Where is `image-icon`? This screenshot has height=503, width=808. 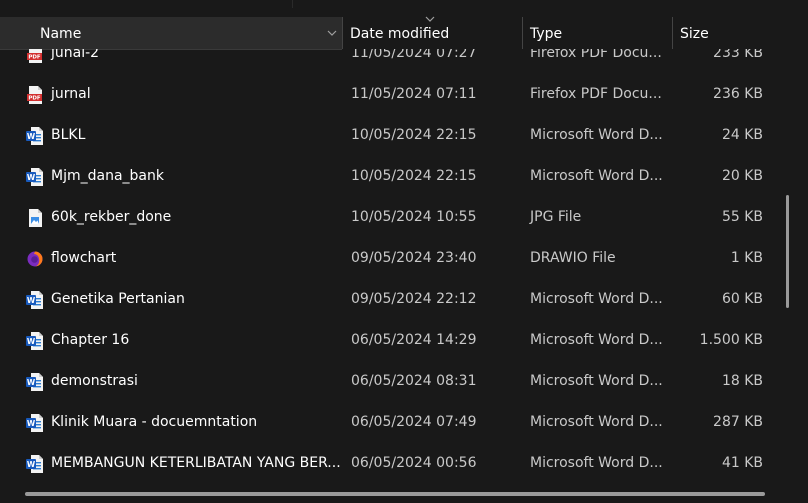 image-icon is located at coordinates (35, 218).